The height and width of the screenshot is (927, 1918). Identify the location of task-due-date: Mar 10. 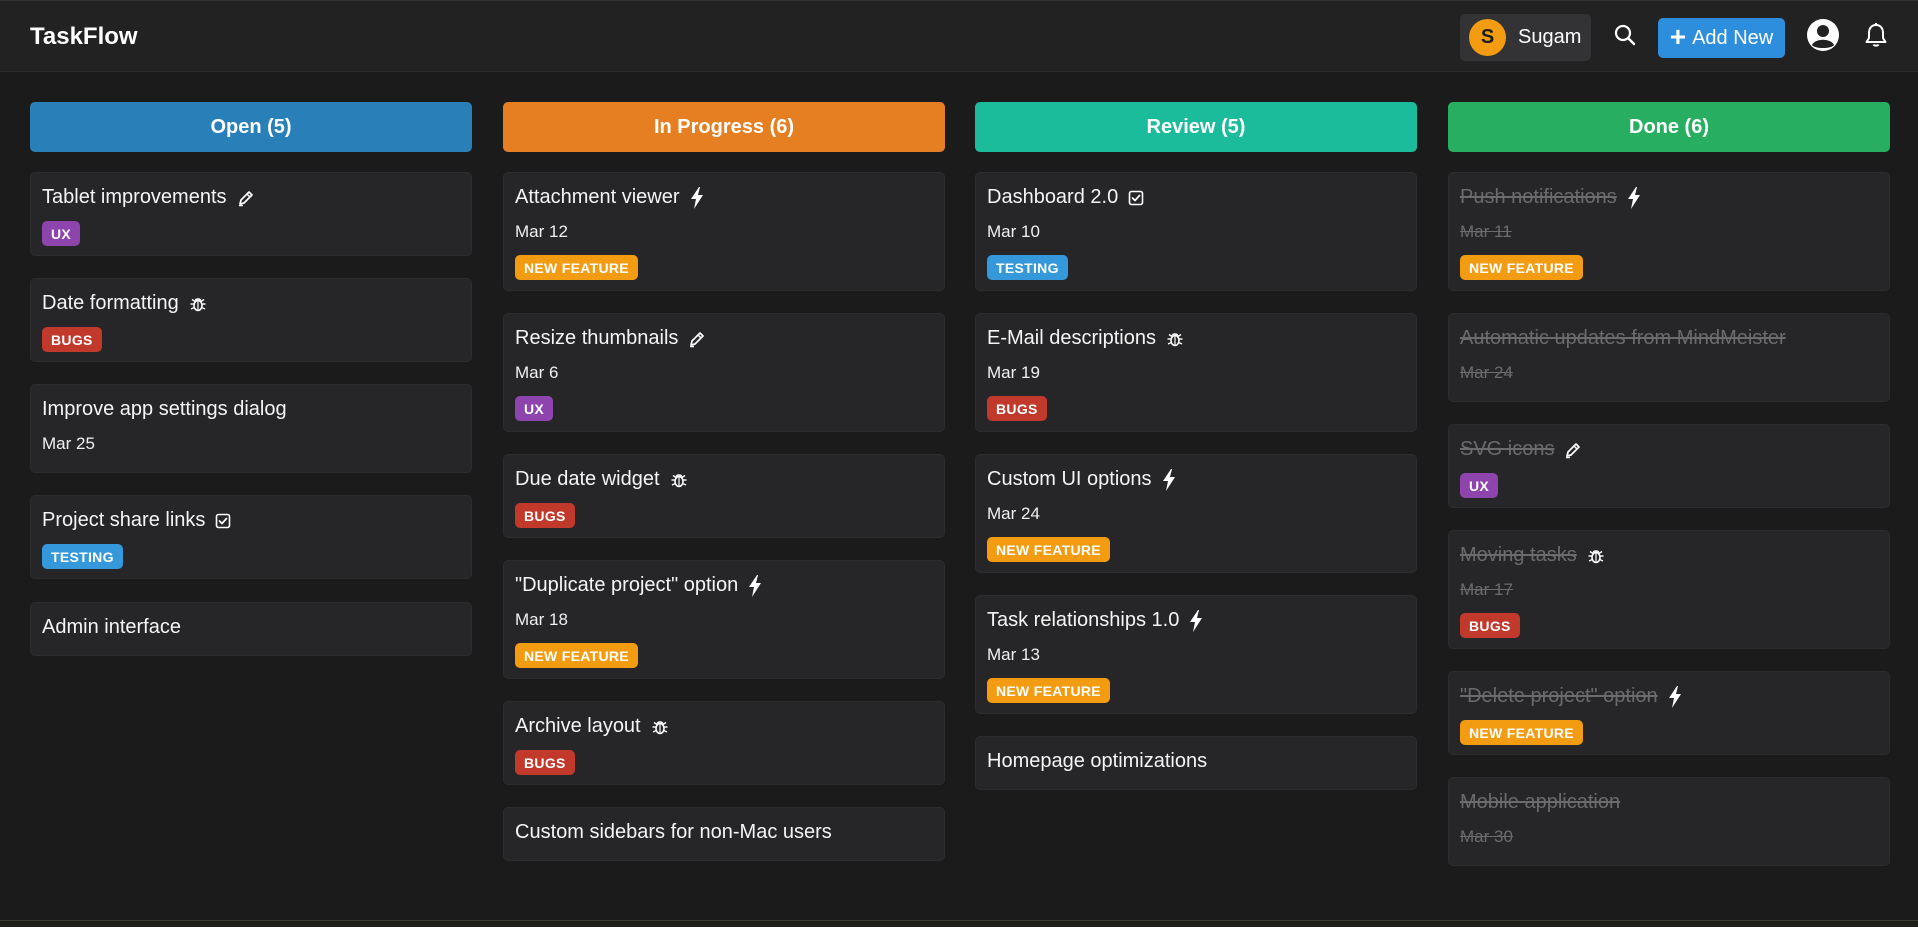
(1013, 231).